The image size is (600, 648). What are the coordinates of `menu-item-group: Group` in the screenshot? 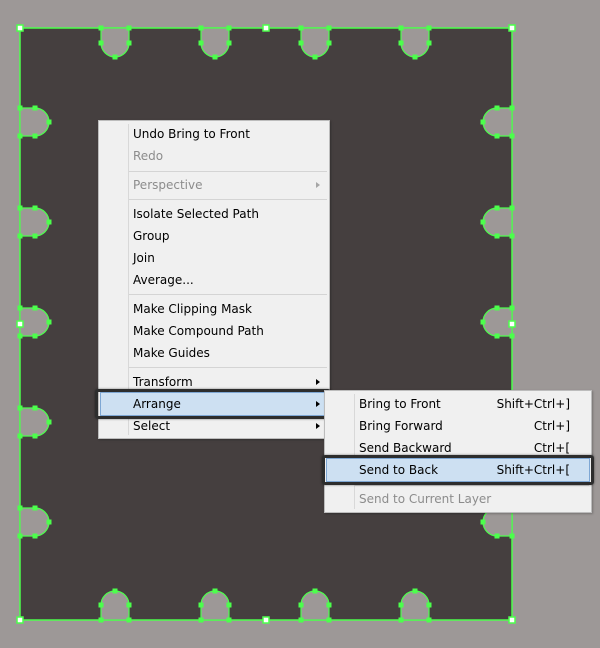 It's located at (214, 236).